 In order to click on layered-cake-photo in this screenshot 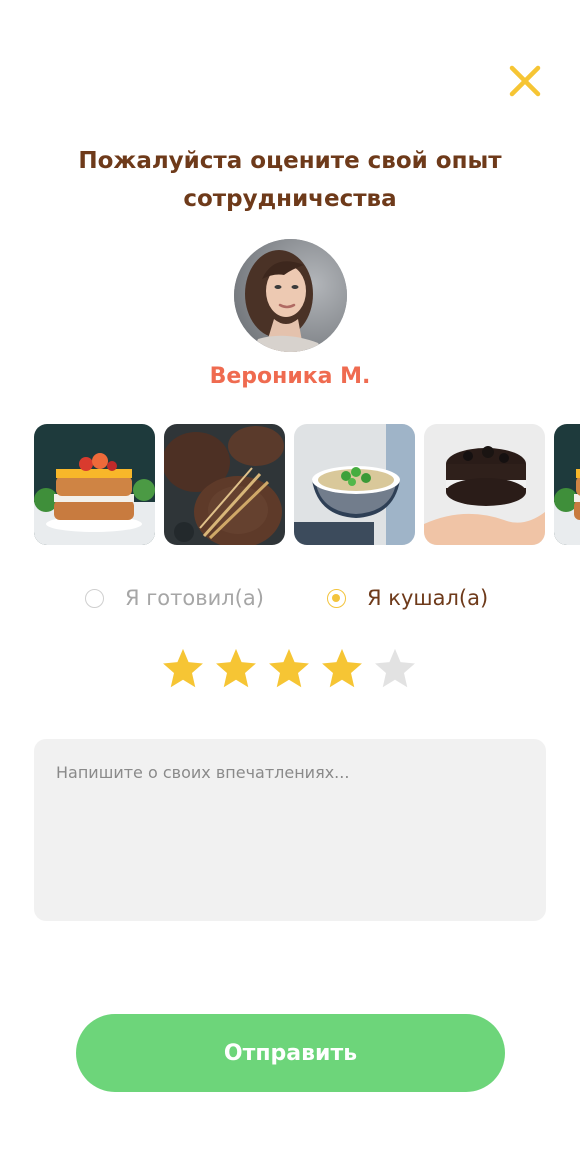, I will do `click(94, 484)`.